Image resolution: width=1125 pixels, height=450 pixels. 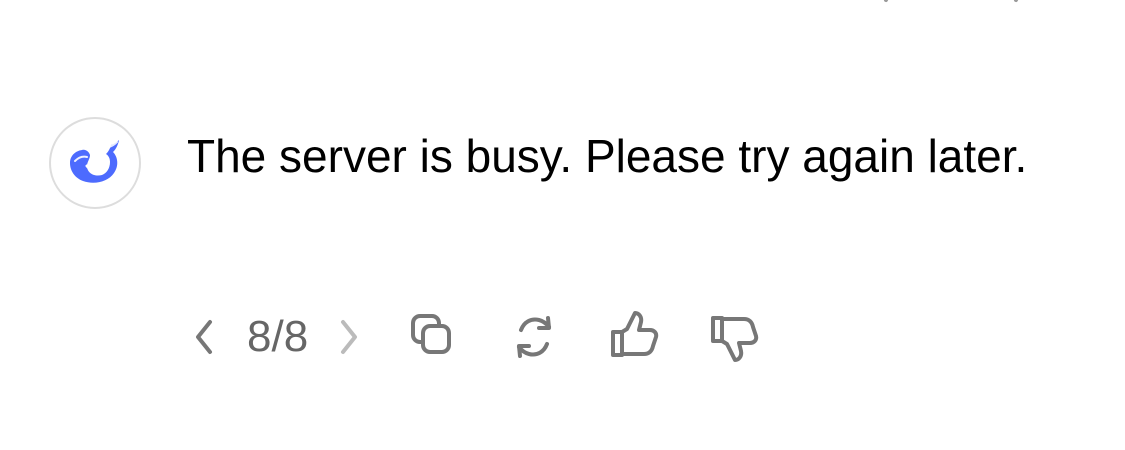 What do you see at coordinates (476, 337) in the screenshot?
I see `message-actions: 8/8` at bounding box center [476, 337].